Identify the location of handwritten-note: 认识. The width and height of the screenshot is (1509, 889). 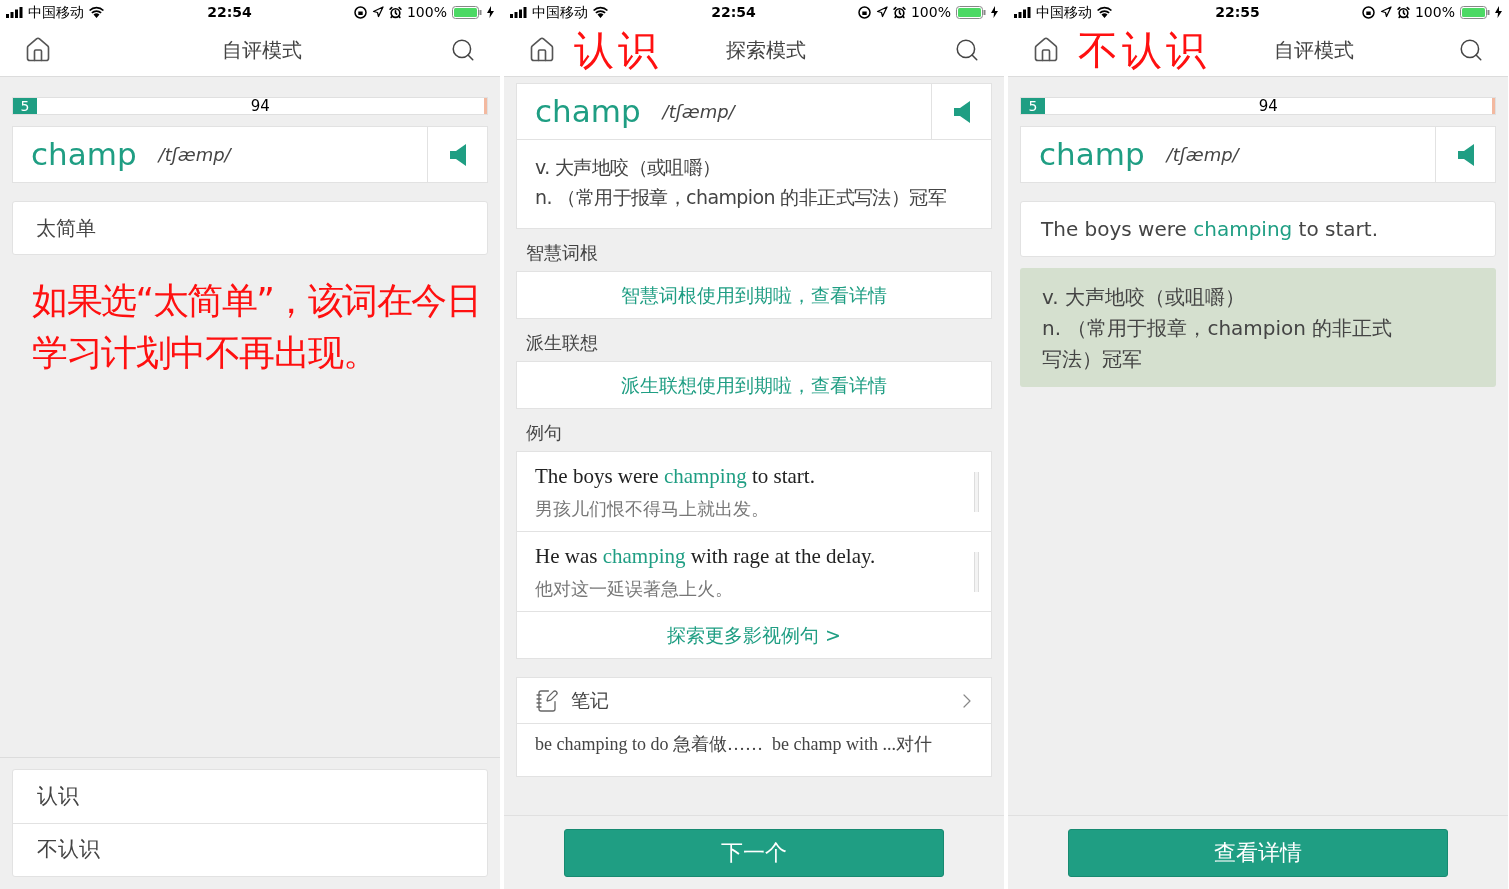
(618, 50).